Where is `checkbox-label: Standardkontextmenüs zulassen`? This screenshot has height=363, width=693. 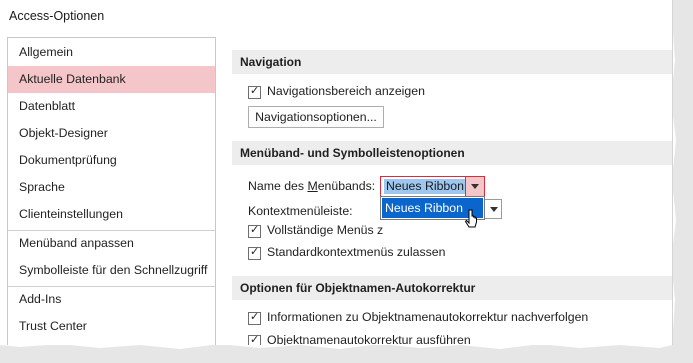 checkbox-label: Standardkontextmenüs zulassen is located at coordinates (356, 252).